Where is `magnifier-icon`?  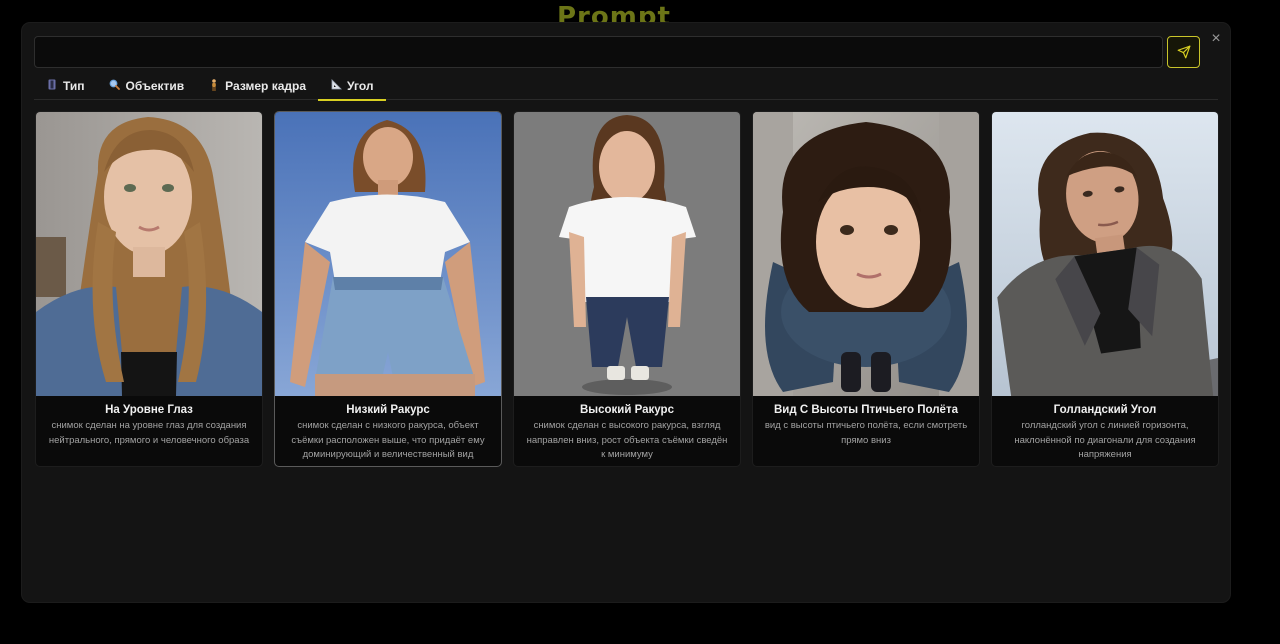 magnifier-icon is located at coordinates (115, 86).